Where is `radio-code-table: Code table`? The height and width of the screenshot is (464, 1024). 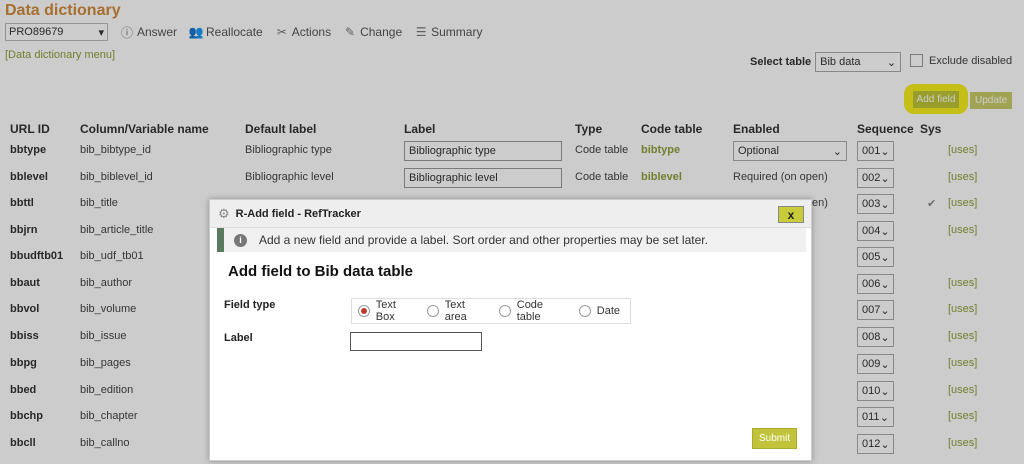
radio-code-table: Code table is located at coordinates (533, 311).